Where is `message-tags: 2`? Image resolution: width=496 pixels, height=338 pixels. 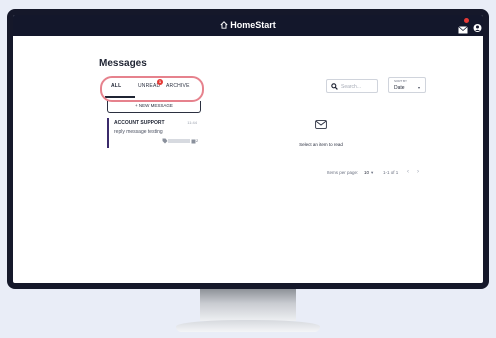
message-tags: 2 is located at coordinates (181, 141).